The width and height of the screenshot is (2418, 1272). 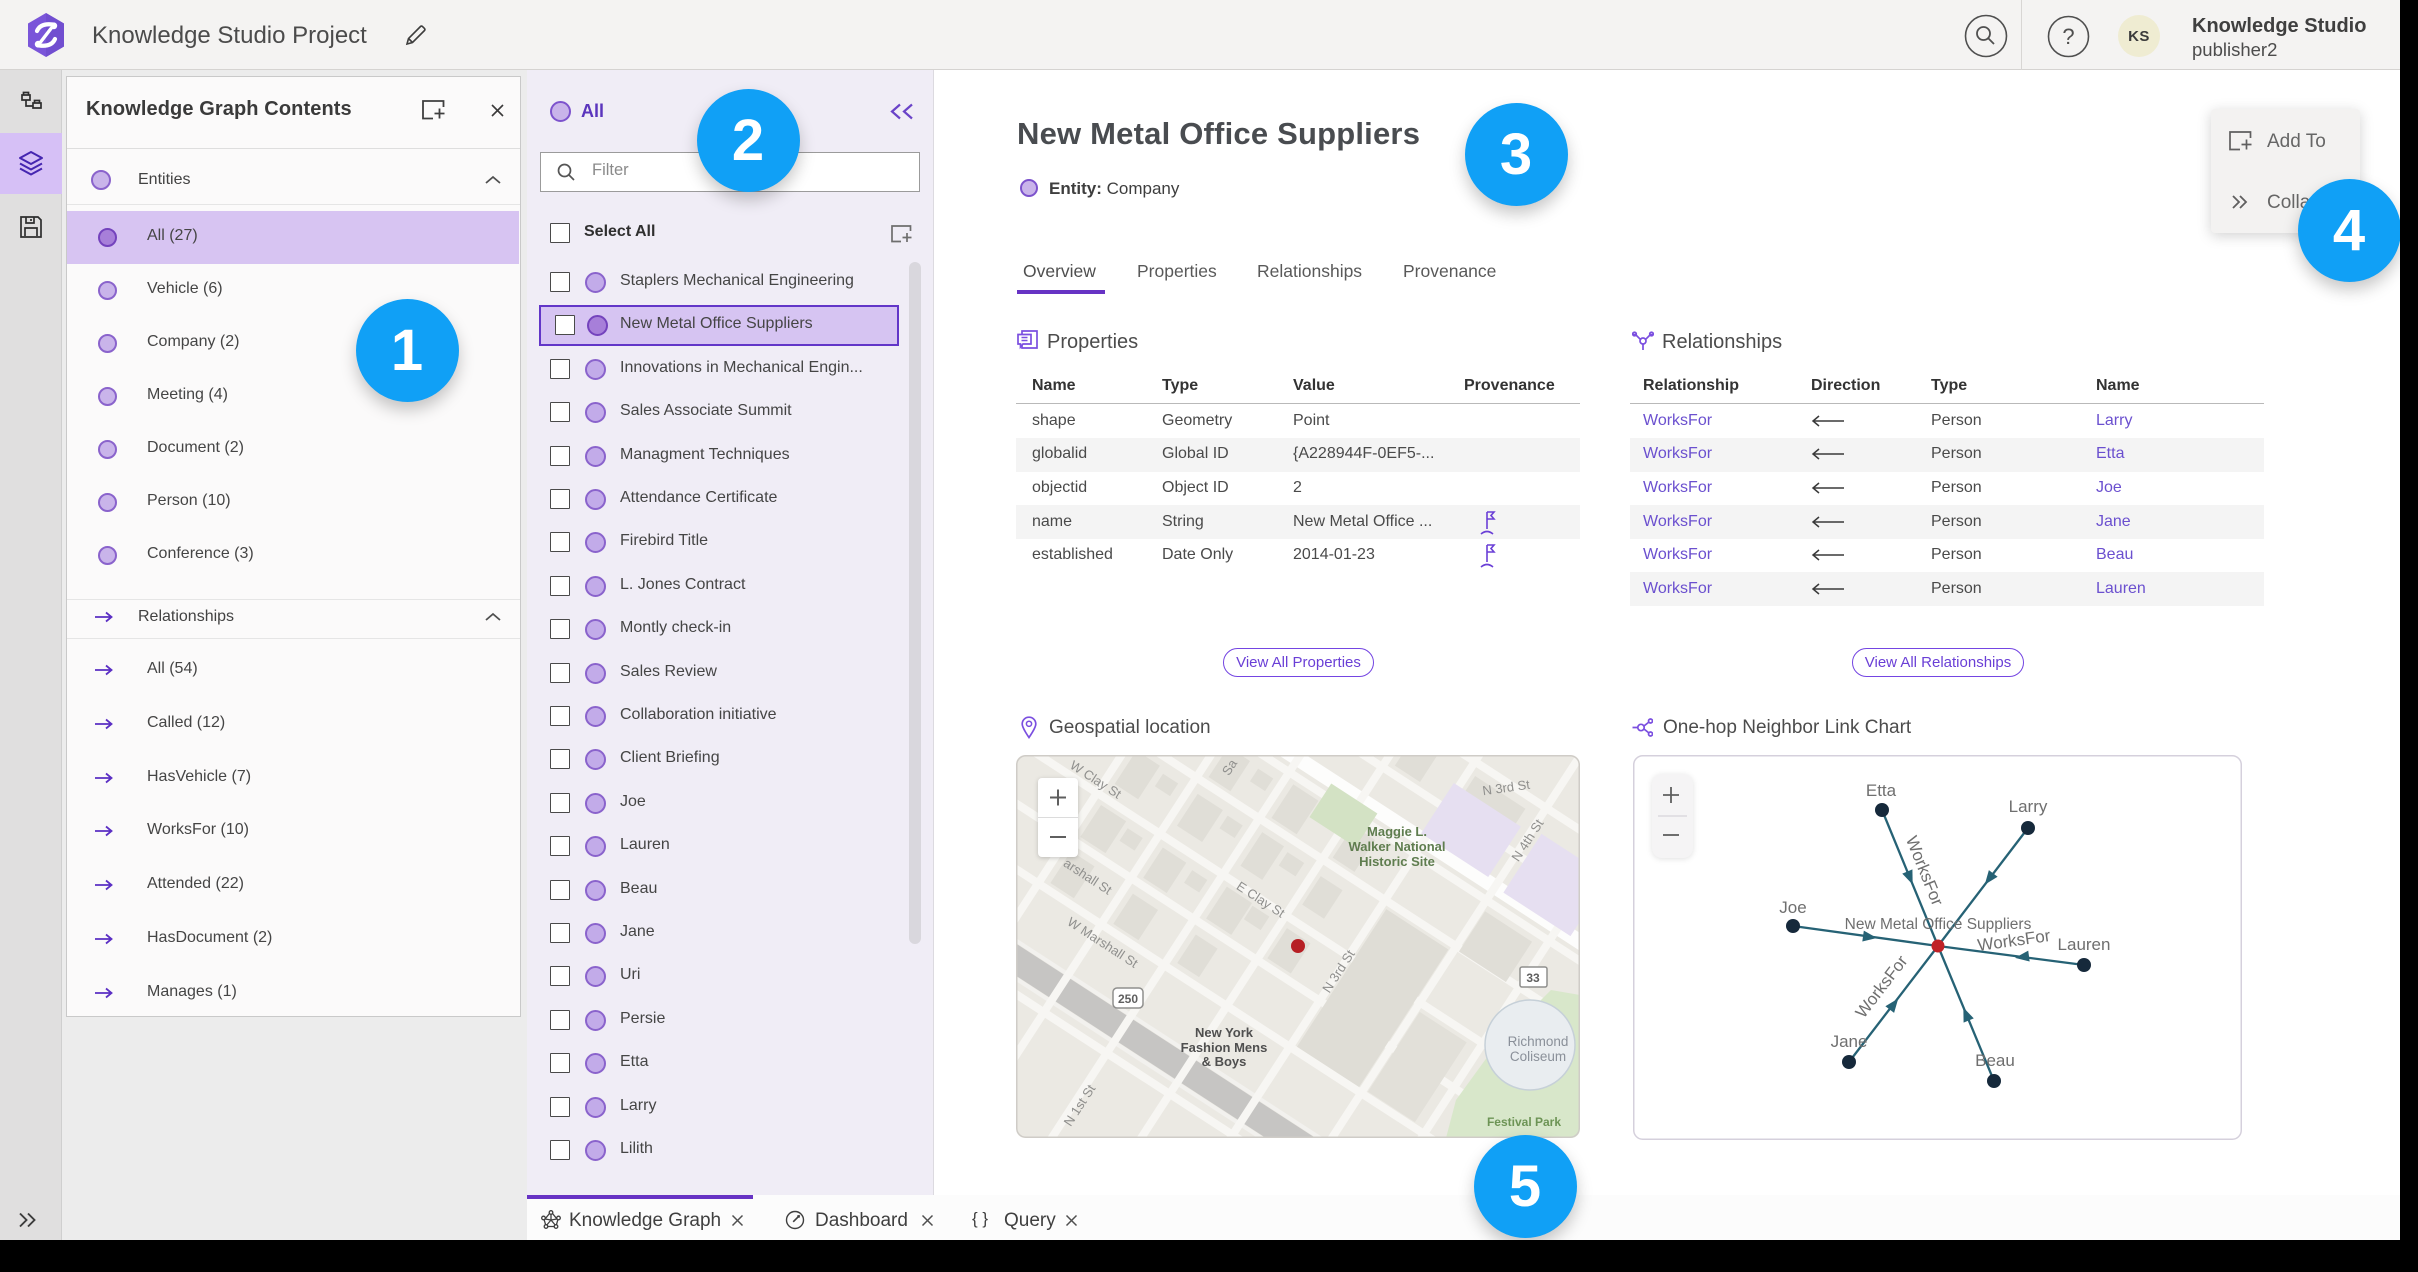 What do you see at coordinates (1128, 999) in the screenshot?
I see `svg-text: 250` at bounding box center [1128, 999].